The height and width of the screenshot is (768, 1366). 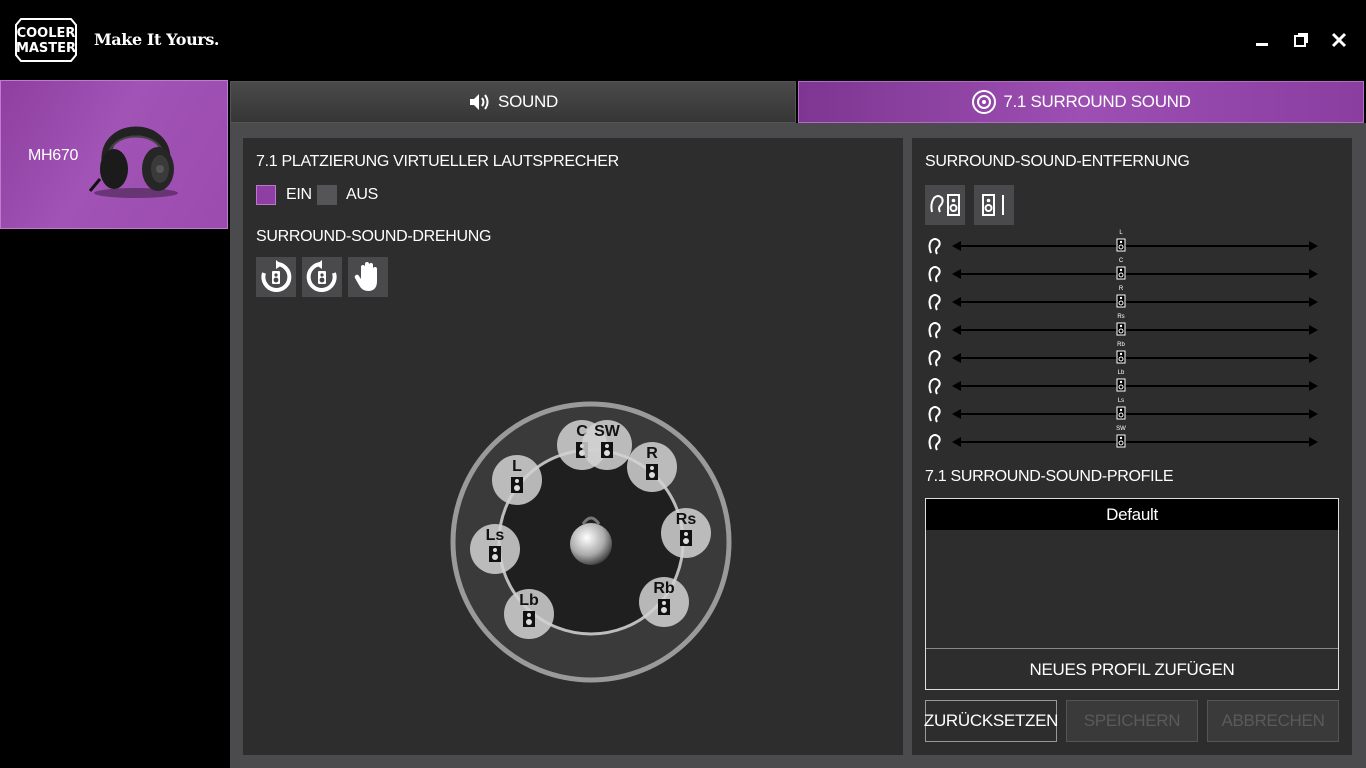 I want to click on ear-speaker-mode-button, so click(x=945, y=205).